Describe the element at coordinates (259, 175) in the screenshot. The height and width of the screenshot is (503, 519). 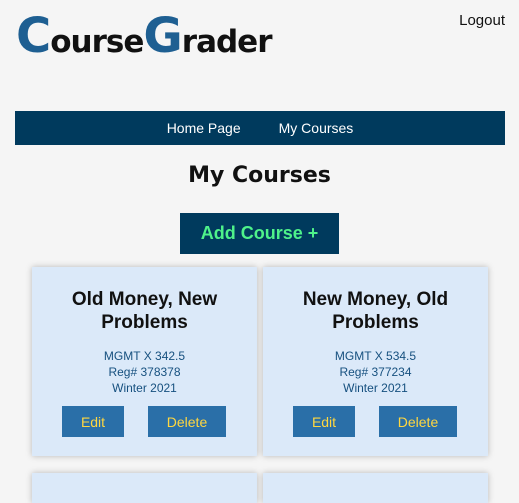
I see `page-title: My Courses` at that location.